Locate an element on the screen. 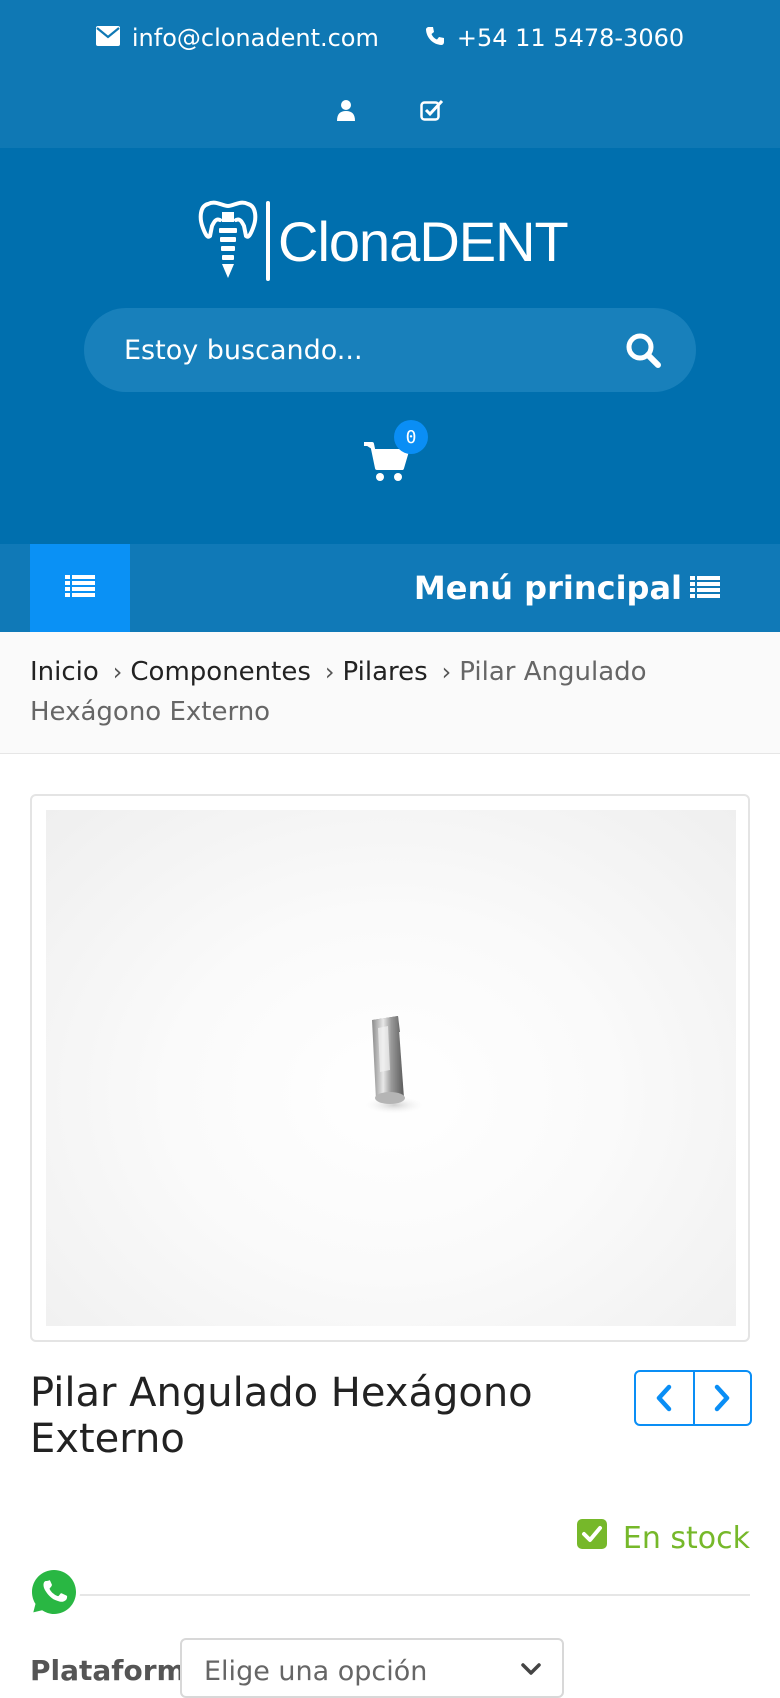  breadcrumb-current: Pilar Angulado Hexágono Externo is located at coordinates (338, 692).